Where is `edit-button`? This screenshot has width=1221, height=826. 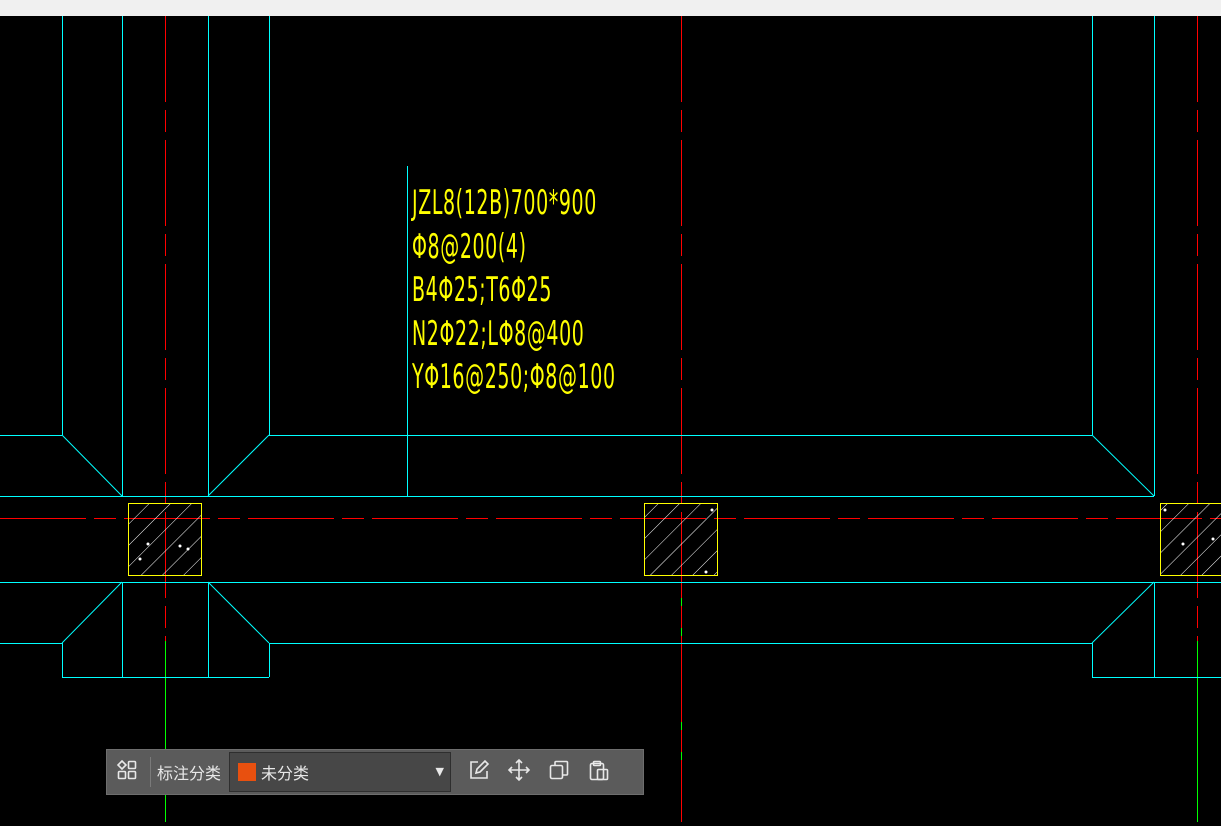 edit-button is located at coordinates (479, 772).